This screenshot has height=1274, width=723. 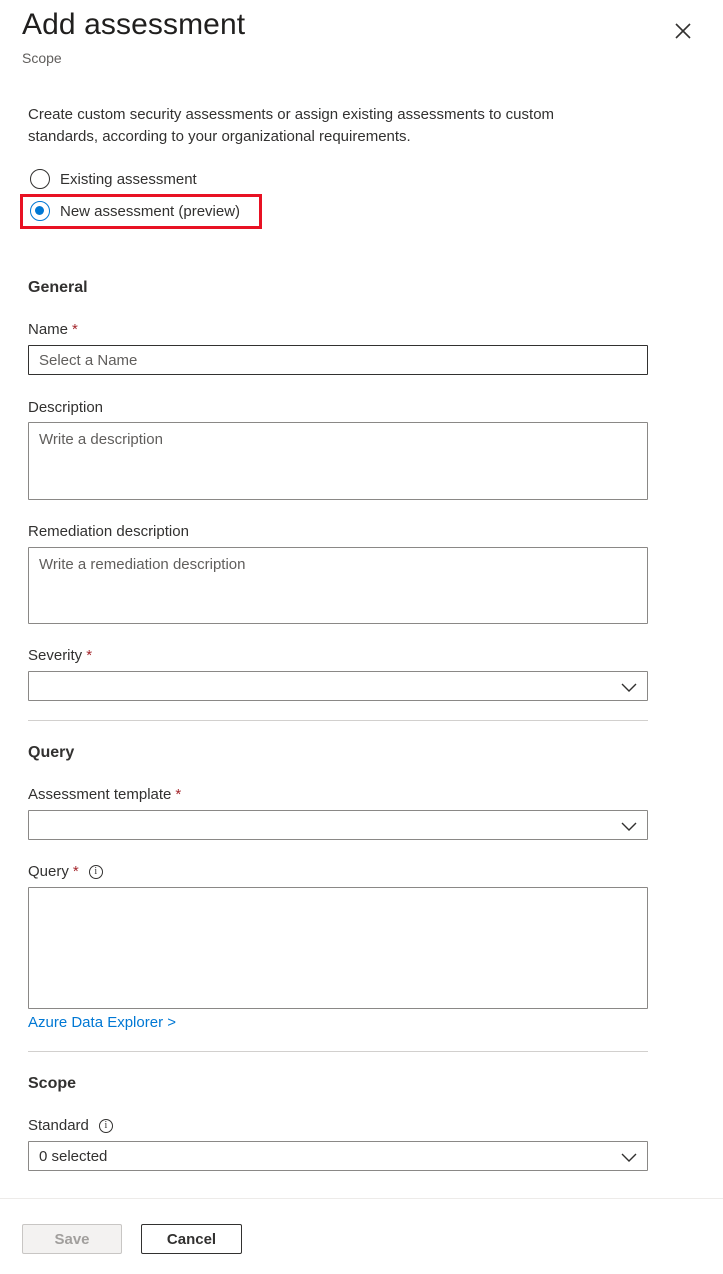 I want to click on standard-label-text: Standard, so click(x=58, y=1125).